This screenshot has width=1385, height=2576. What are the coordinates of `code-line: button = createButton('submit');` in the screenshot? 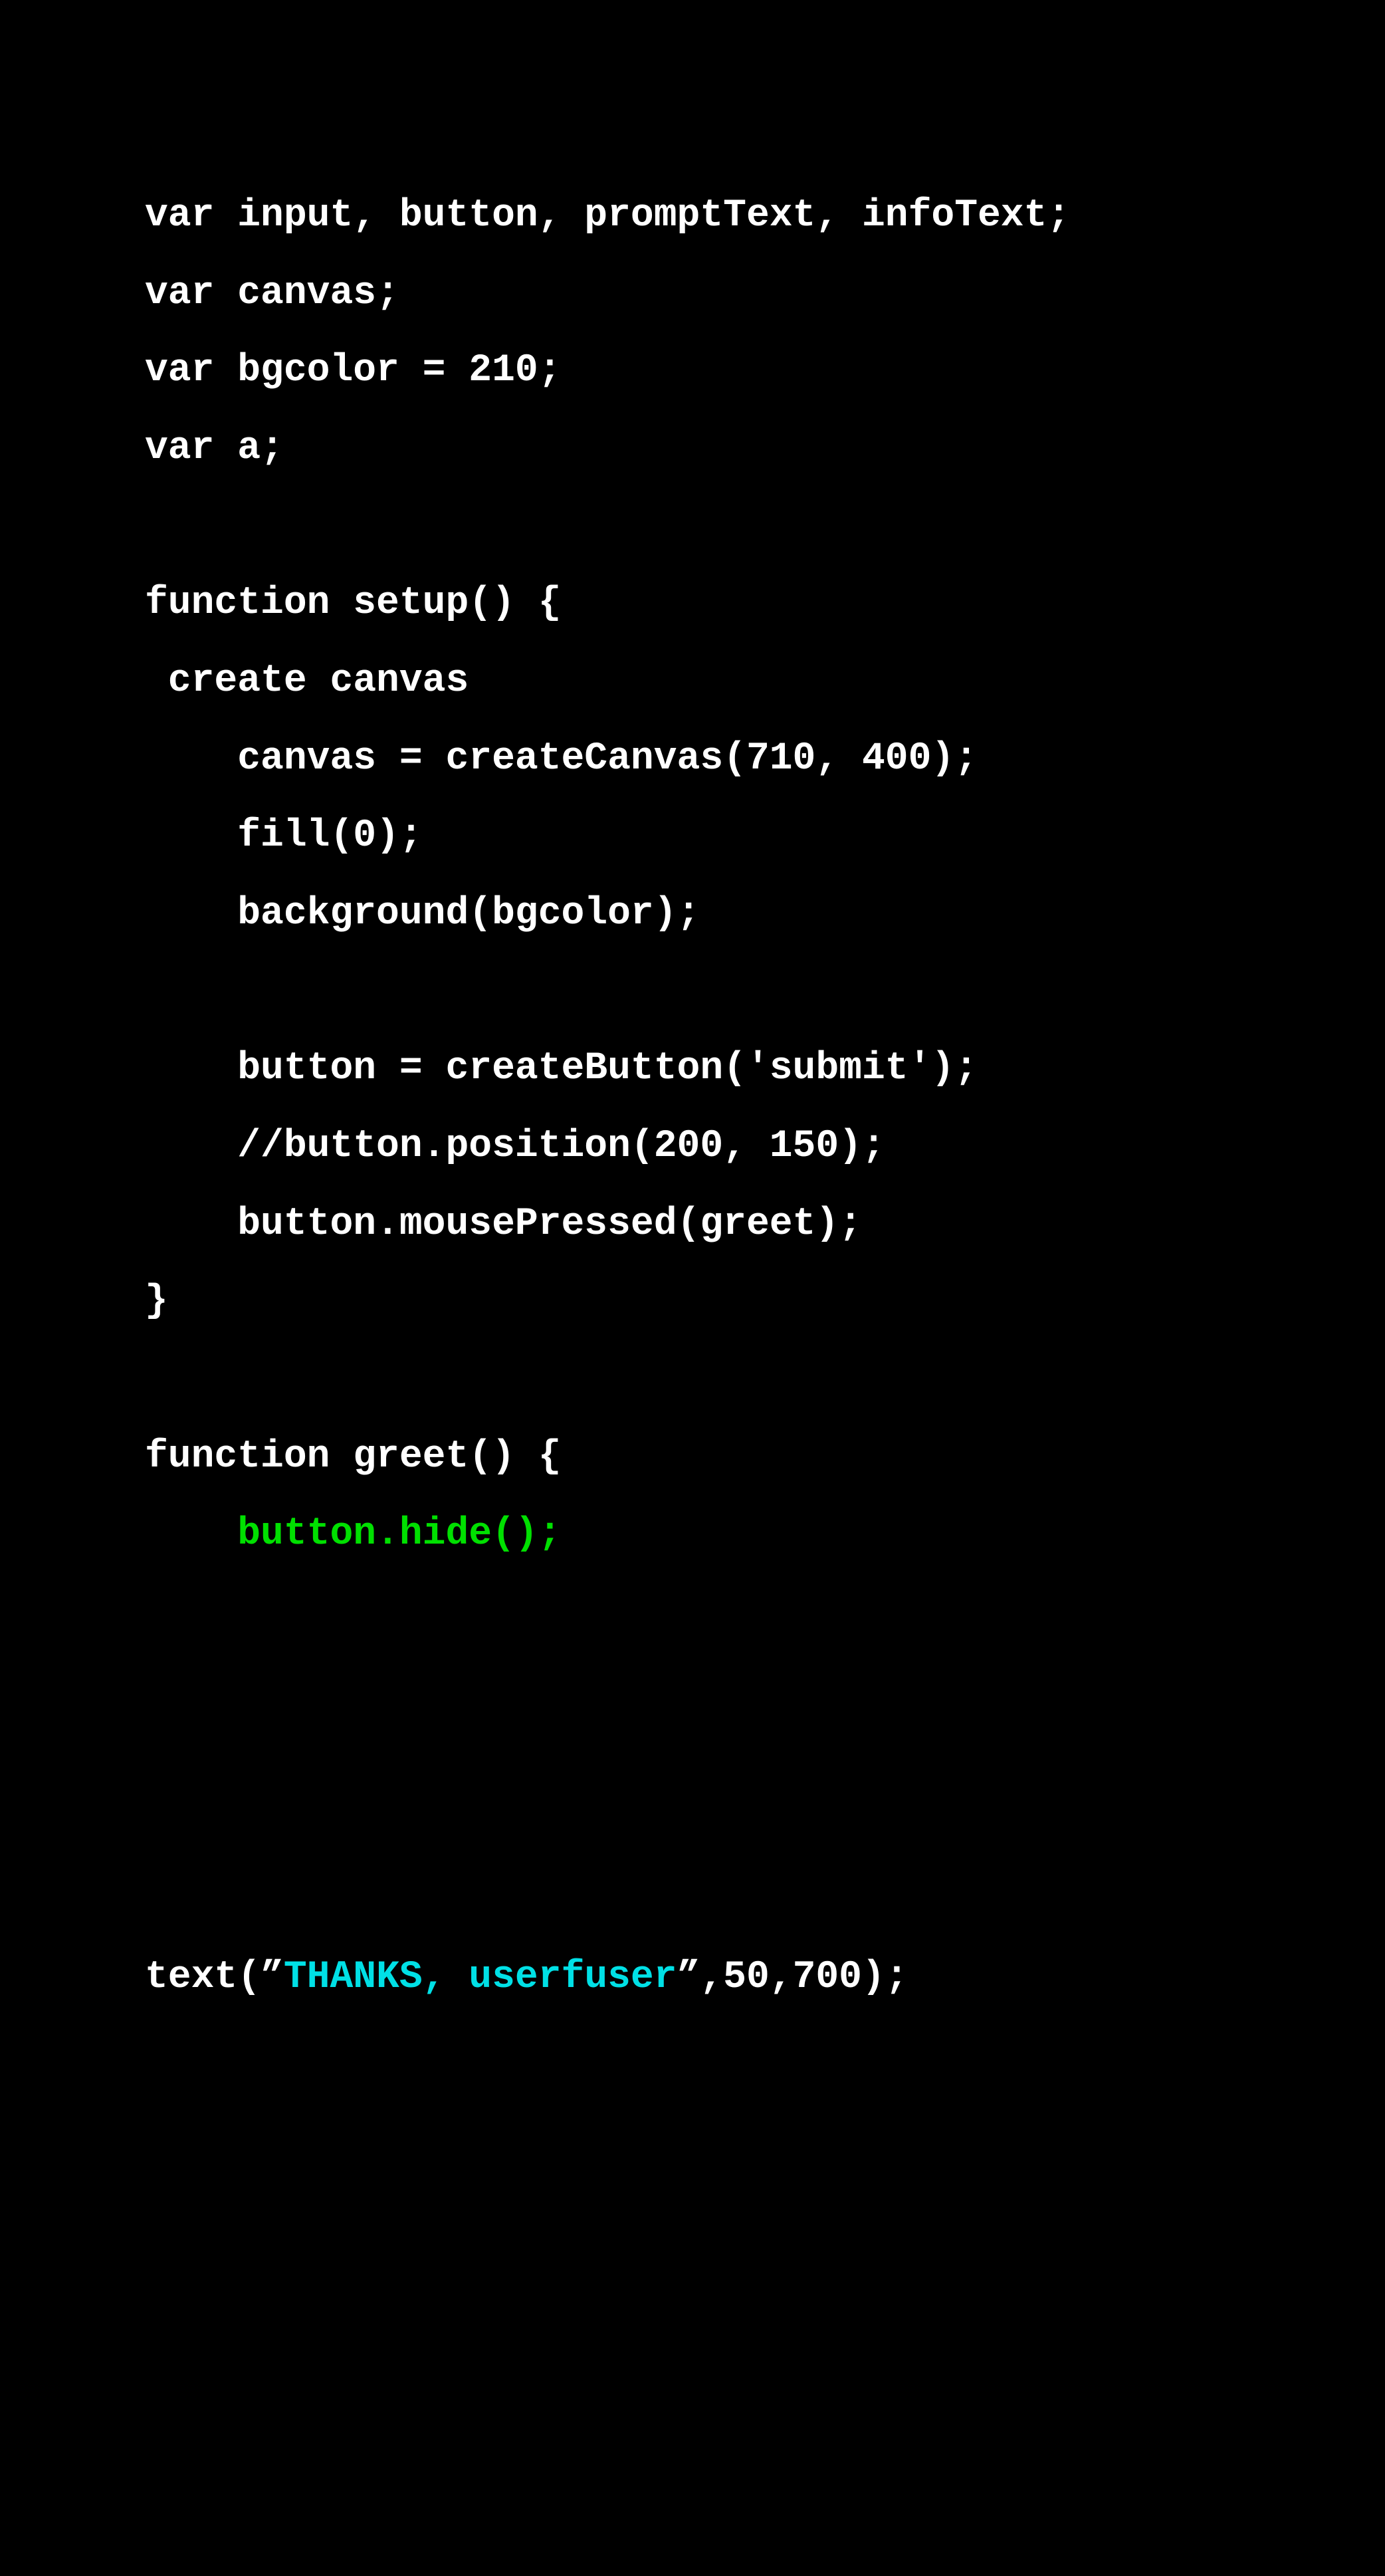 It's located at (561, 1068).